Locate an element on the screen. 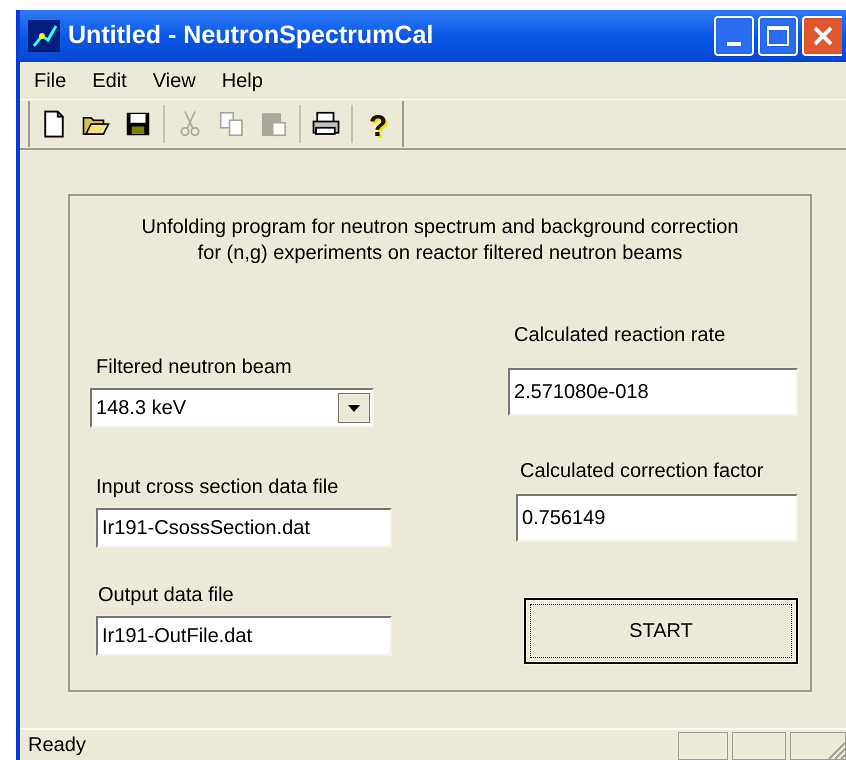  field-label: Calculated reaction rate is located at coordinates (619, 335).